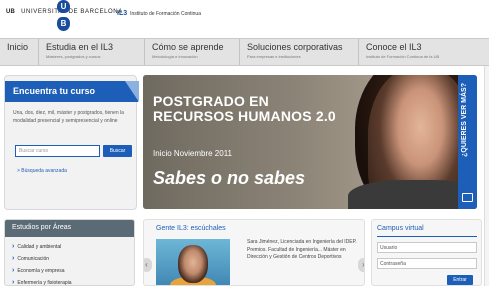  I want to click on search-row: Buscar curso Buscar, so click(73, 151).